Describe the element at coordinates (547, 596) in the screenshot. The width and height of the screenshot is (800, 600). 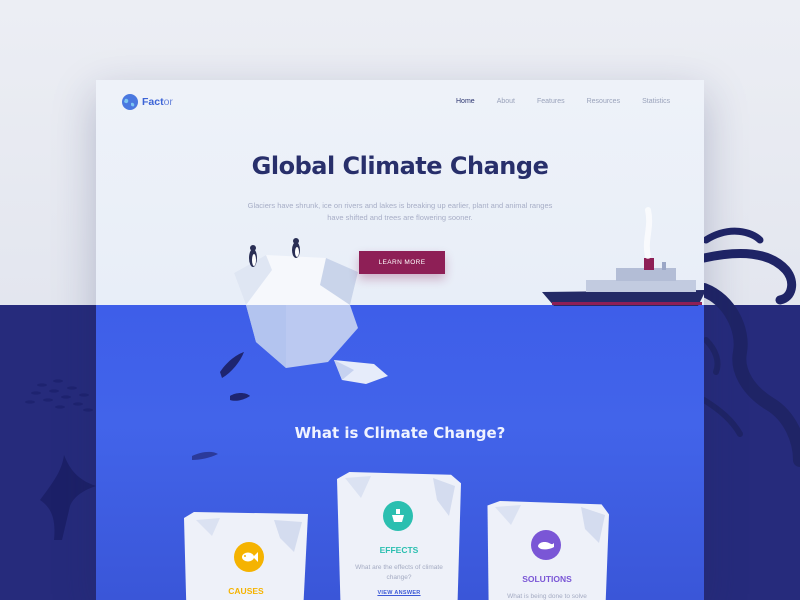
I see `card-solutions-text: What is being done to solve` at that location.